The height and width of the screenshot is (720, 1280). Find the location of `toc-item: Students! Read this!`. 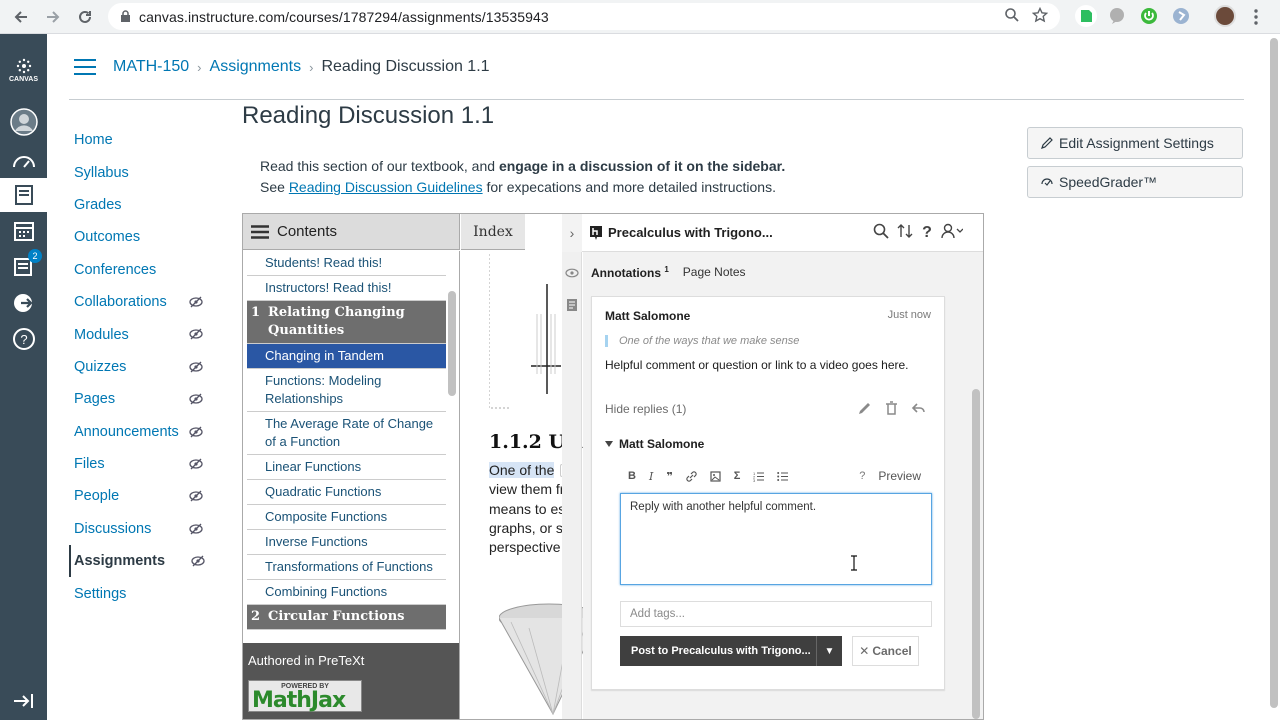

toc-item: Students! Read this! is located at coordinates (346, 263).